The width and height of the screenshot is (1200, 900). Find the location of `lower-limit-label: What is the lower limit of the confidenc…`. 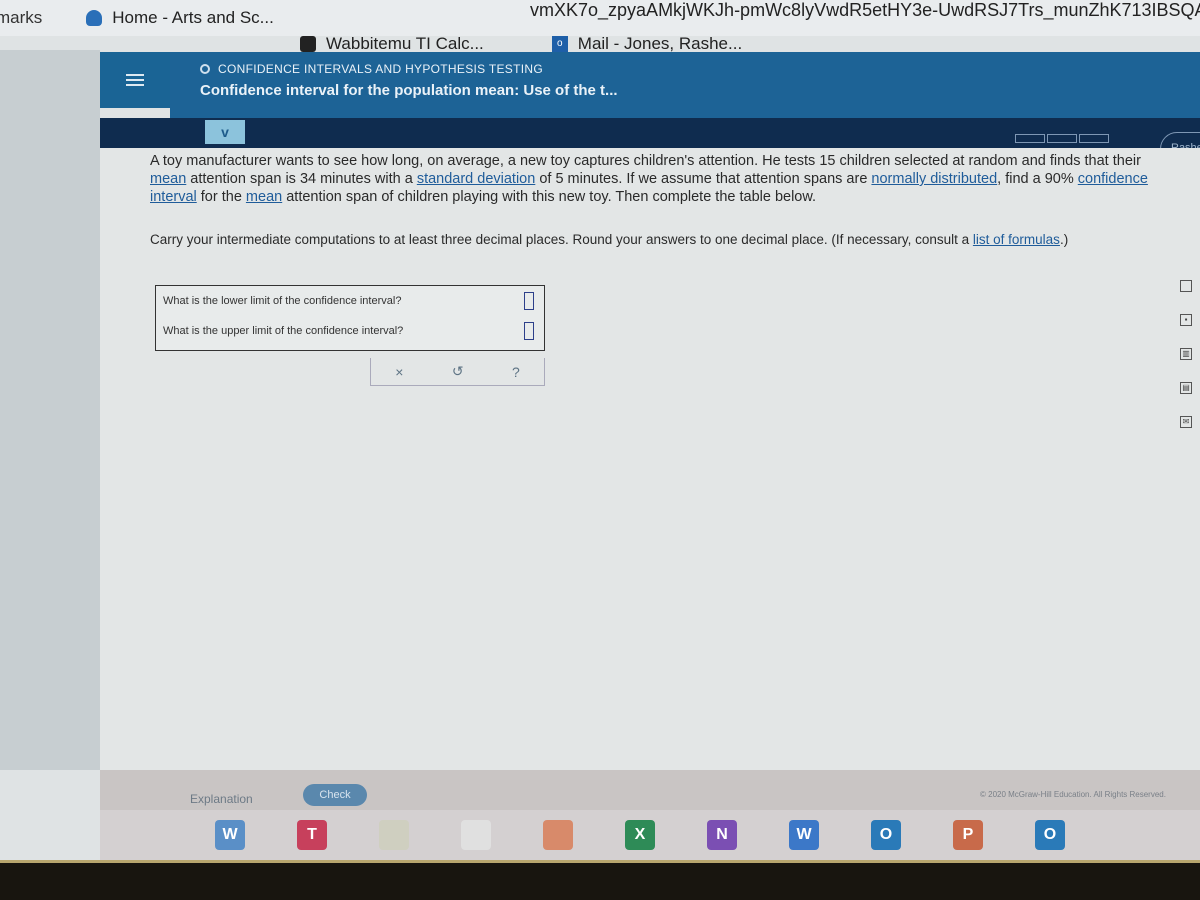

lower-limit-label: What is the lower limit of the confidenc… is located at coordinates (282, 301).